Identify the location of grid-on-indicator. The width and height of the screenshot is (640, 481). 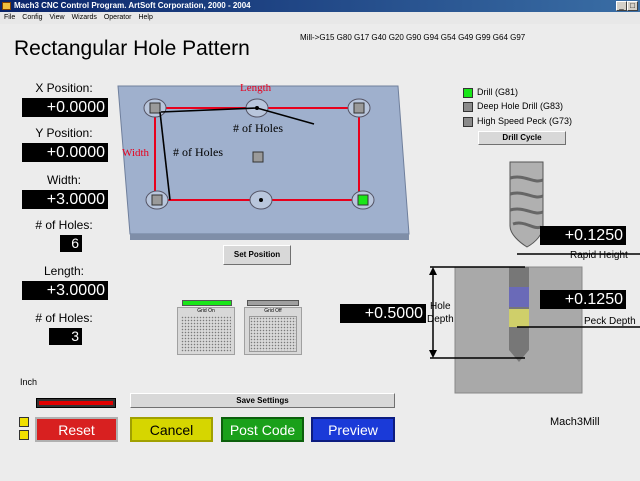
(207, 303).